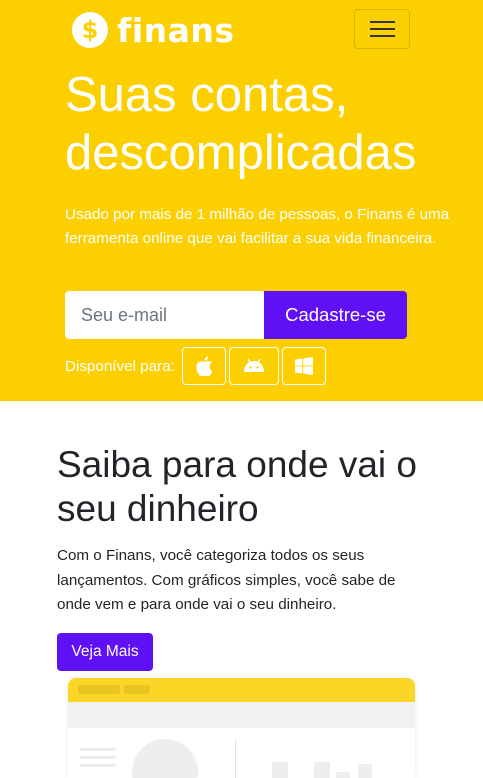 The image size is (483, 778). I want to click on menu-toggle-button, so click(382, 29).